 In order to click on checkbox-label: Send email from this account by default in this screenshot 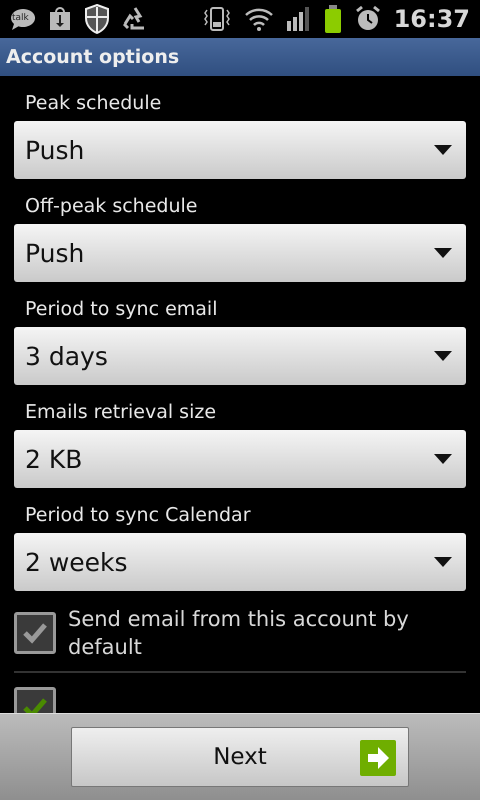, I will do `click(239, 633)`.